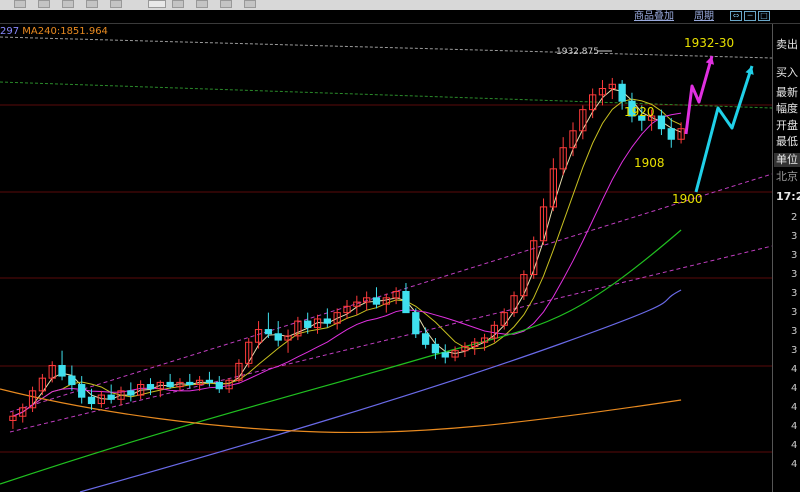  What do you see at coordinates (687, 199) in the screenshot?
I see `annotation-label: 1900` at bounding box center [687, 199].